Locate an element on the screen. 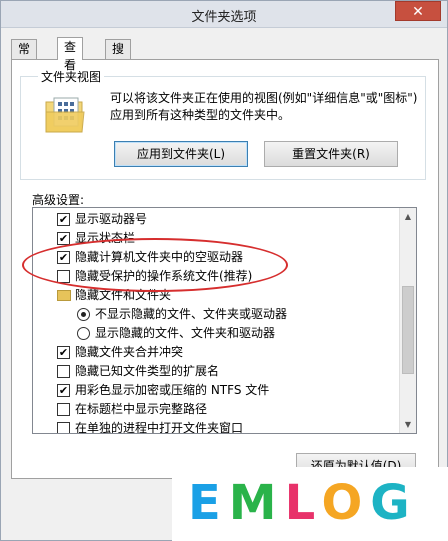  list-item: 隐藏文件和文件夹 is located at coordinates (217, 295).